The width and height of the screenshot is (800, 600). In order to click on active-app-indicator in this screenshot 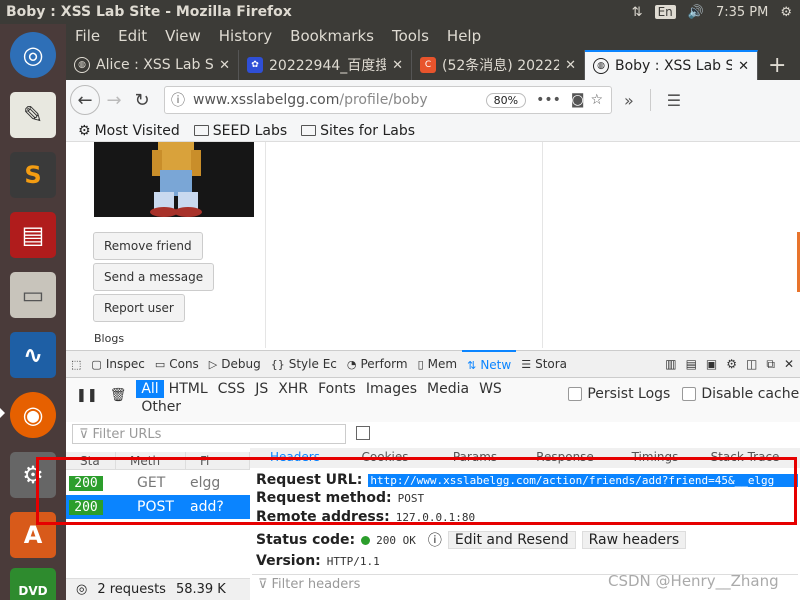, I will do `click(2, 413)`.